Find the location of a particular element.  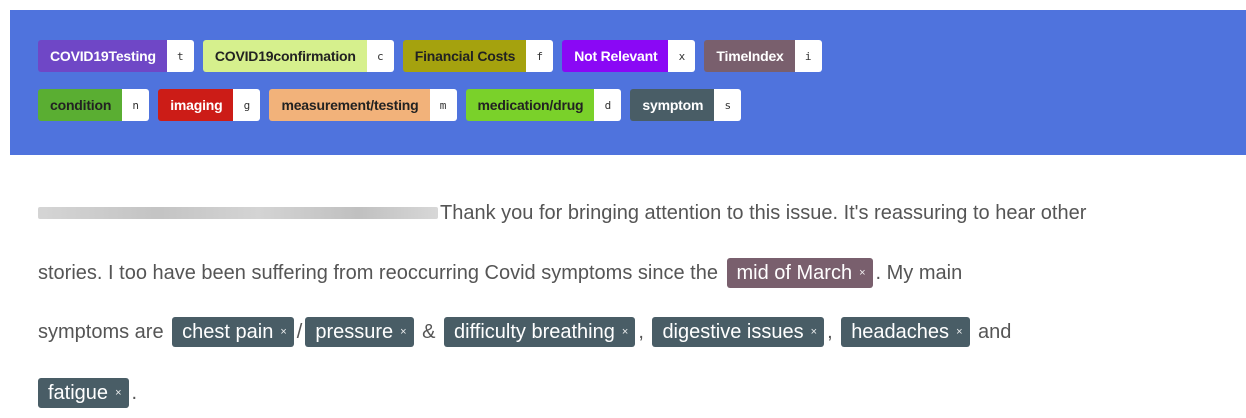

text-span: . is located at coordinates (134, 393).